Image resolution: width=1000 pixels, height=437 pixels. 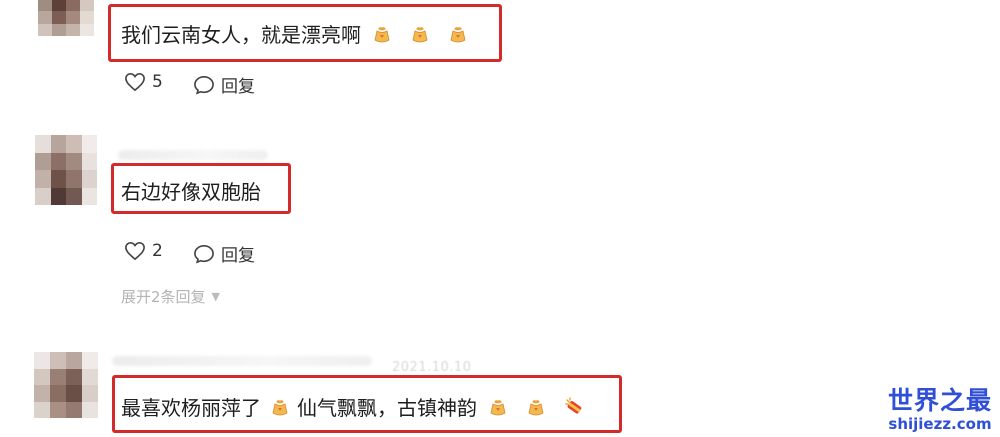 What do you see at coordinates (573, 405) in the screenshot?
I see `firecracker-icon` at bounding box center [573, 405].